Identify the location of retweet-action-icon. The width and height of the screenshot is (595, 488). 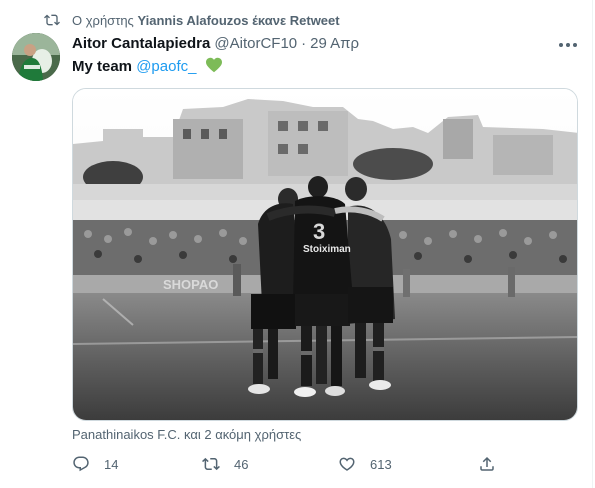
(211, 464).